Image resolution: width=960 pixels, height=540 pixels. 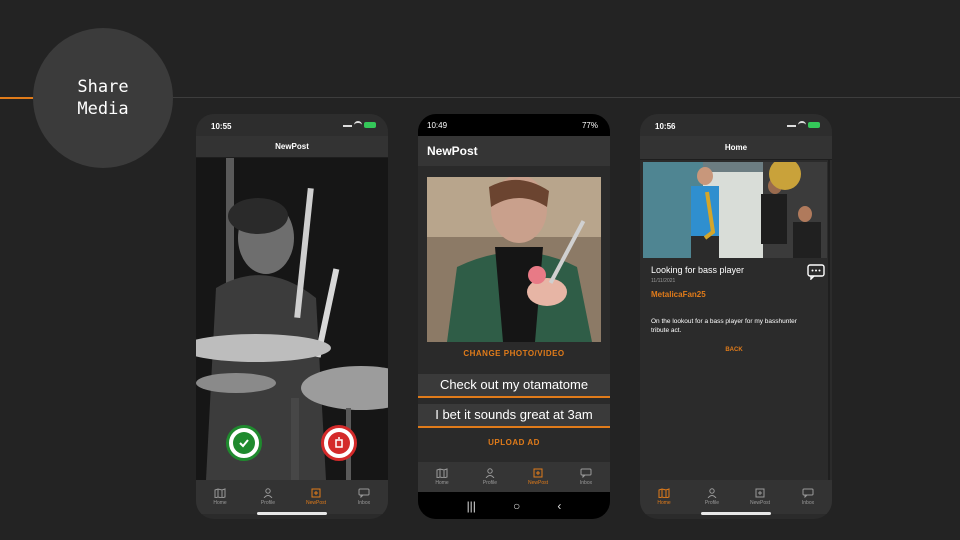 I want to click on status-time: 10:55, so click(x=221, y=126).